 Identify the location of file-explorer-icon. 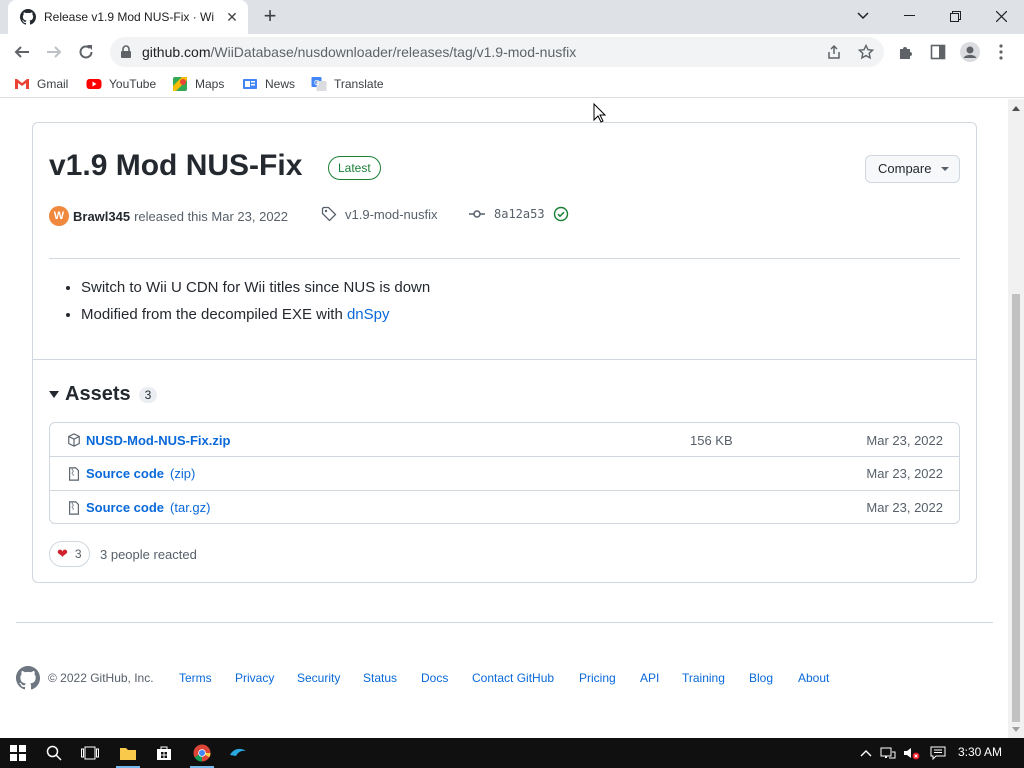
(128, 753).